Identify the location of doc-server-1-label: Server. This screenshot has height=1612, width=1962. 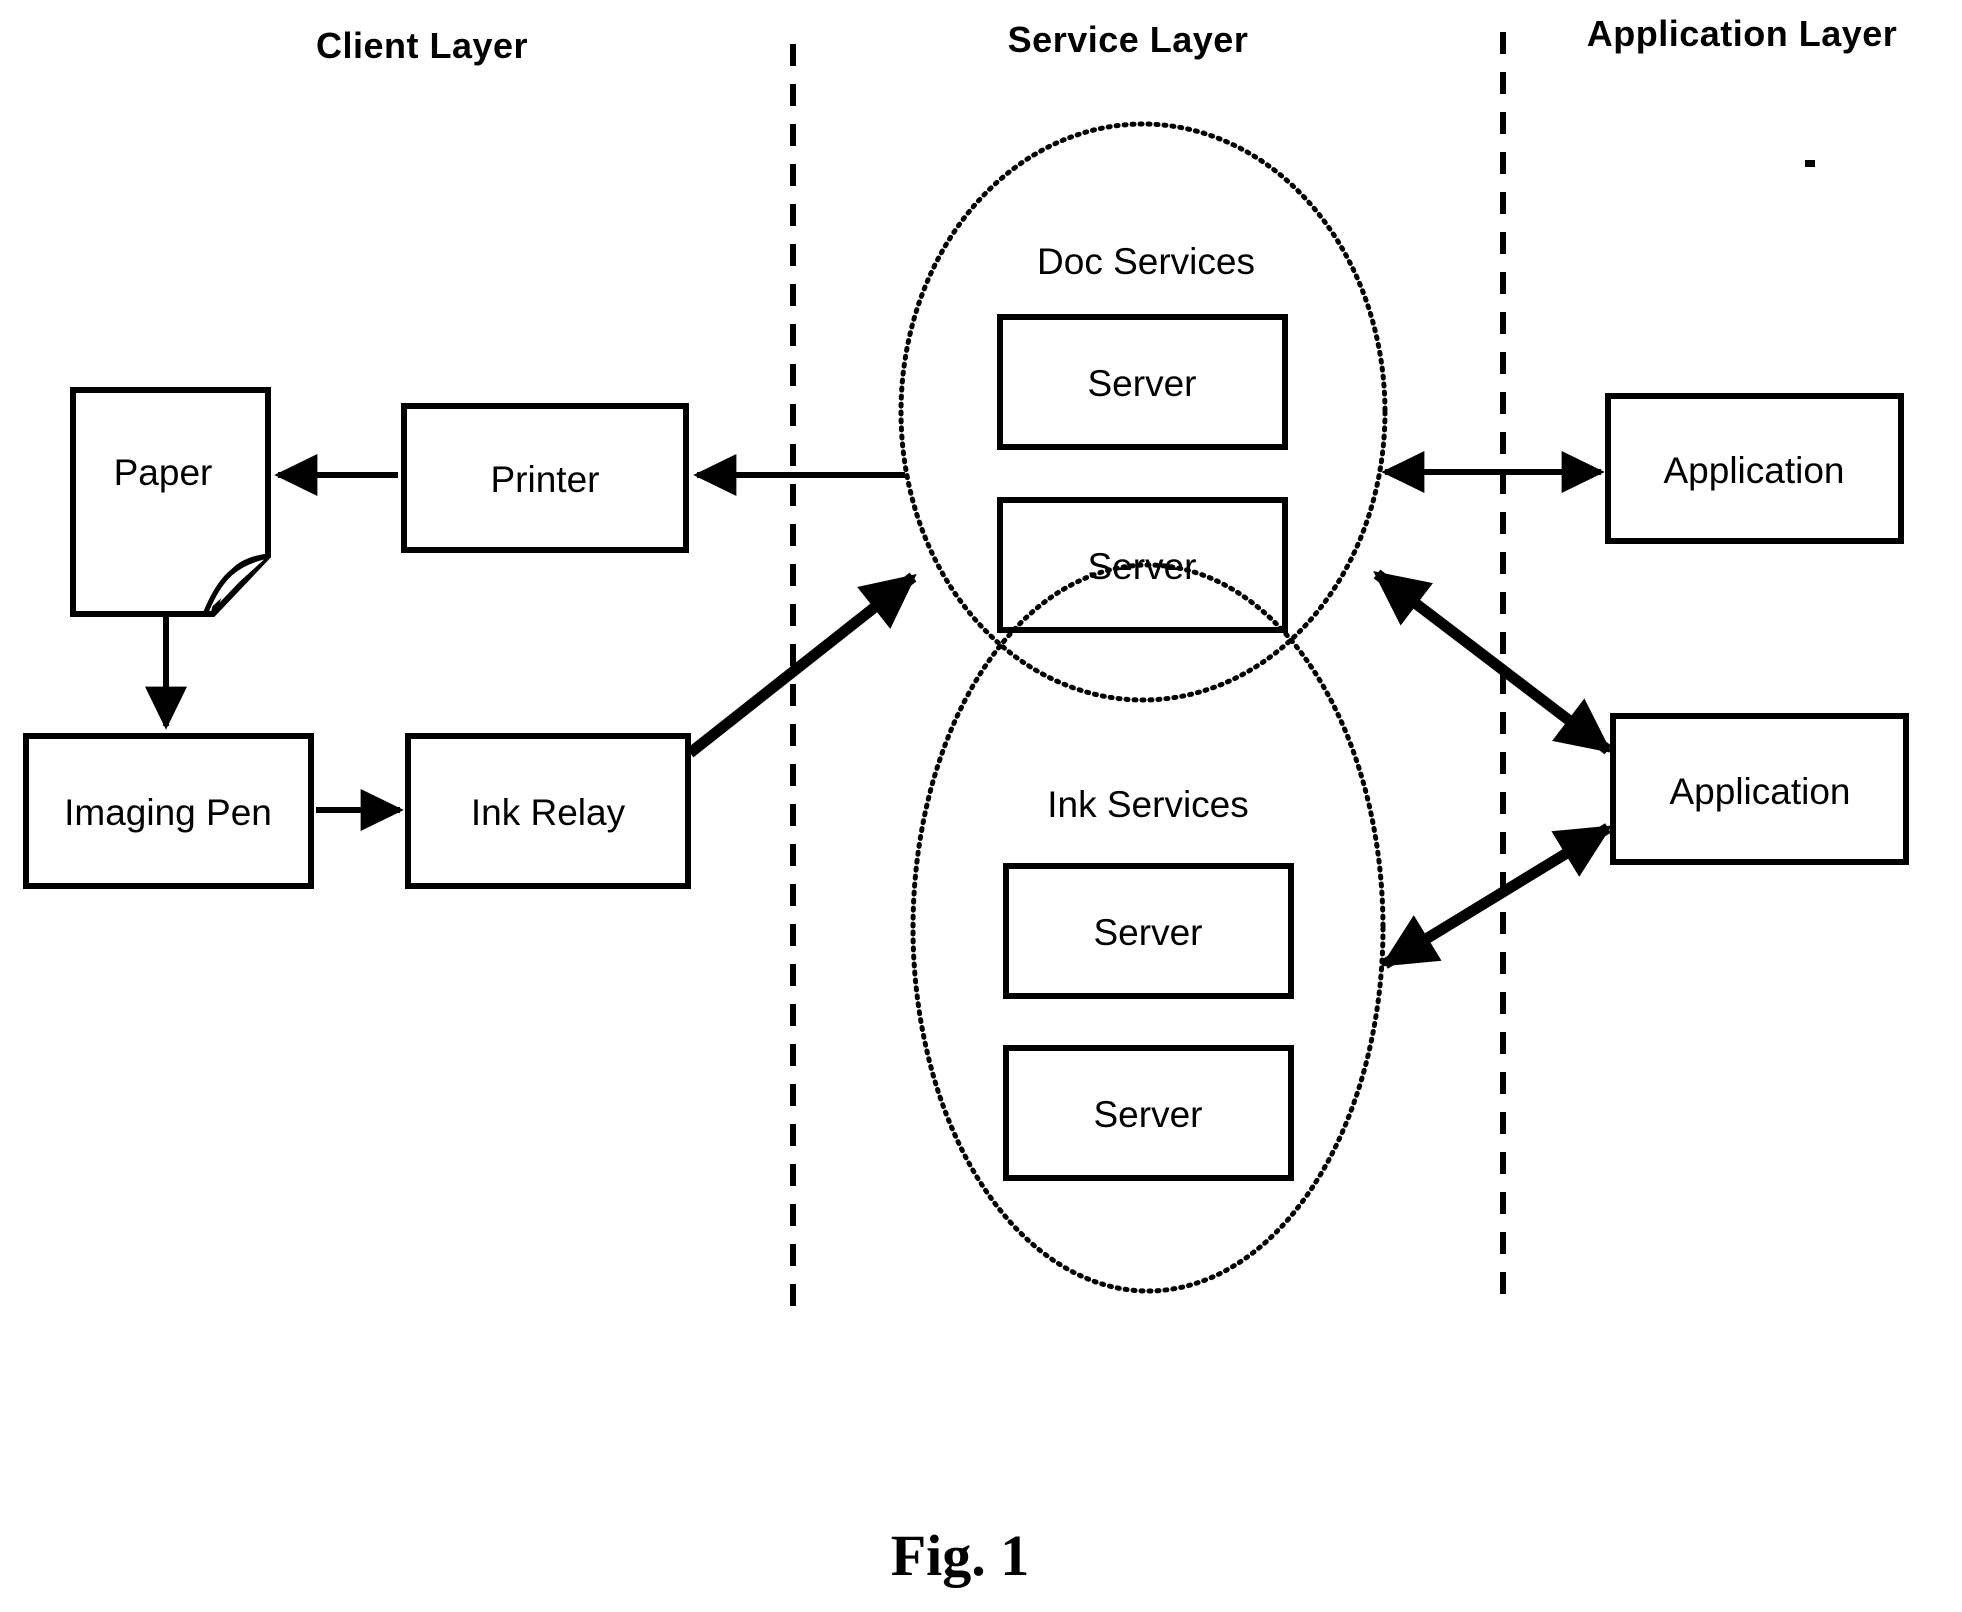
(1142, 383).